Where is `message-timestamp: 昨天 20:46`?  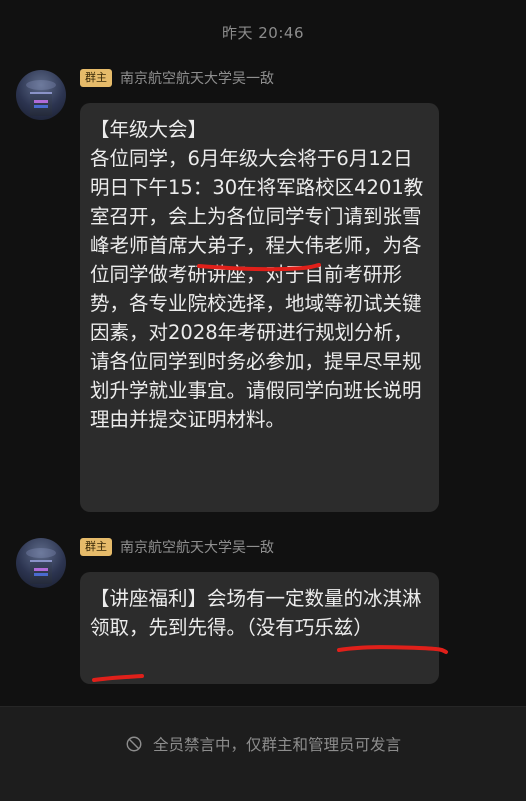 message-timestamp: 昨天 20:46 is located at coordinates (263, 33).